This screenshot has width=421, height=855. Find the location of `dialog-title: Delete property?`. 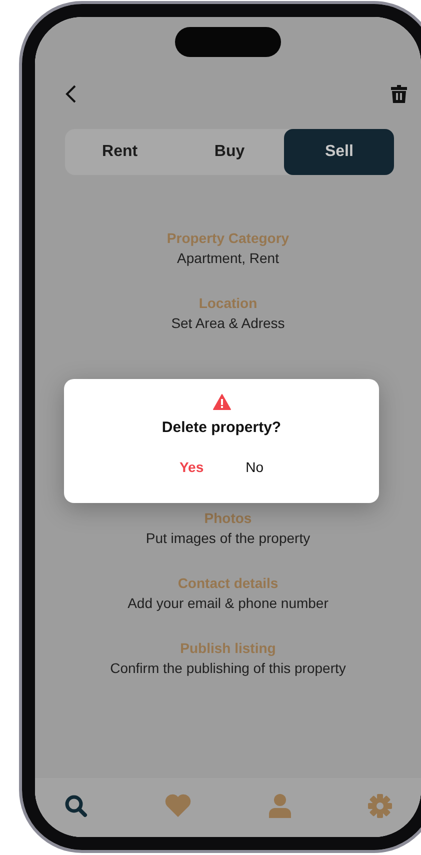

dialog-title: Delete property? is located at coordinates (222, 427).